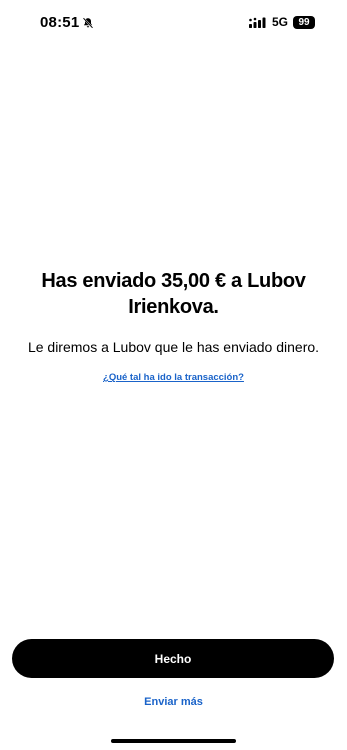 The height and width of the screenshot is (750, 347). I want to click on status-time-group: 08:51, so click(67, 22).